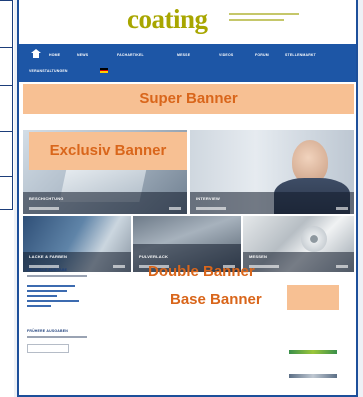 This screenshot has height=397, width=363. Describe the element at coordinates (48, 71) in the screenshot. I see `nav-item-veranstaltungen: VERANSTALTUNGEN` at that location.